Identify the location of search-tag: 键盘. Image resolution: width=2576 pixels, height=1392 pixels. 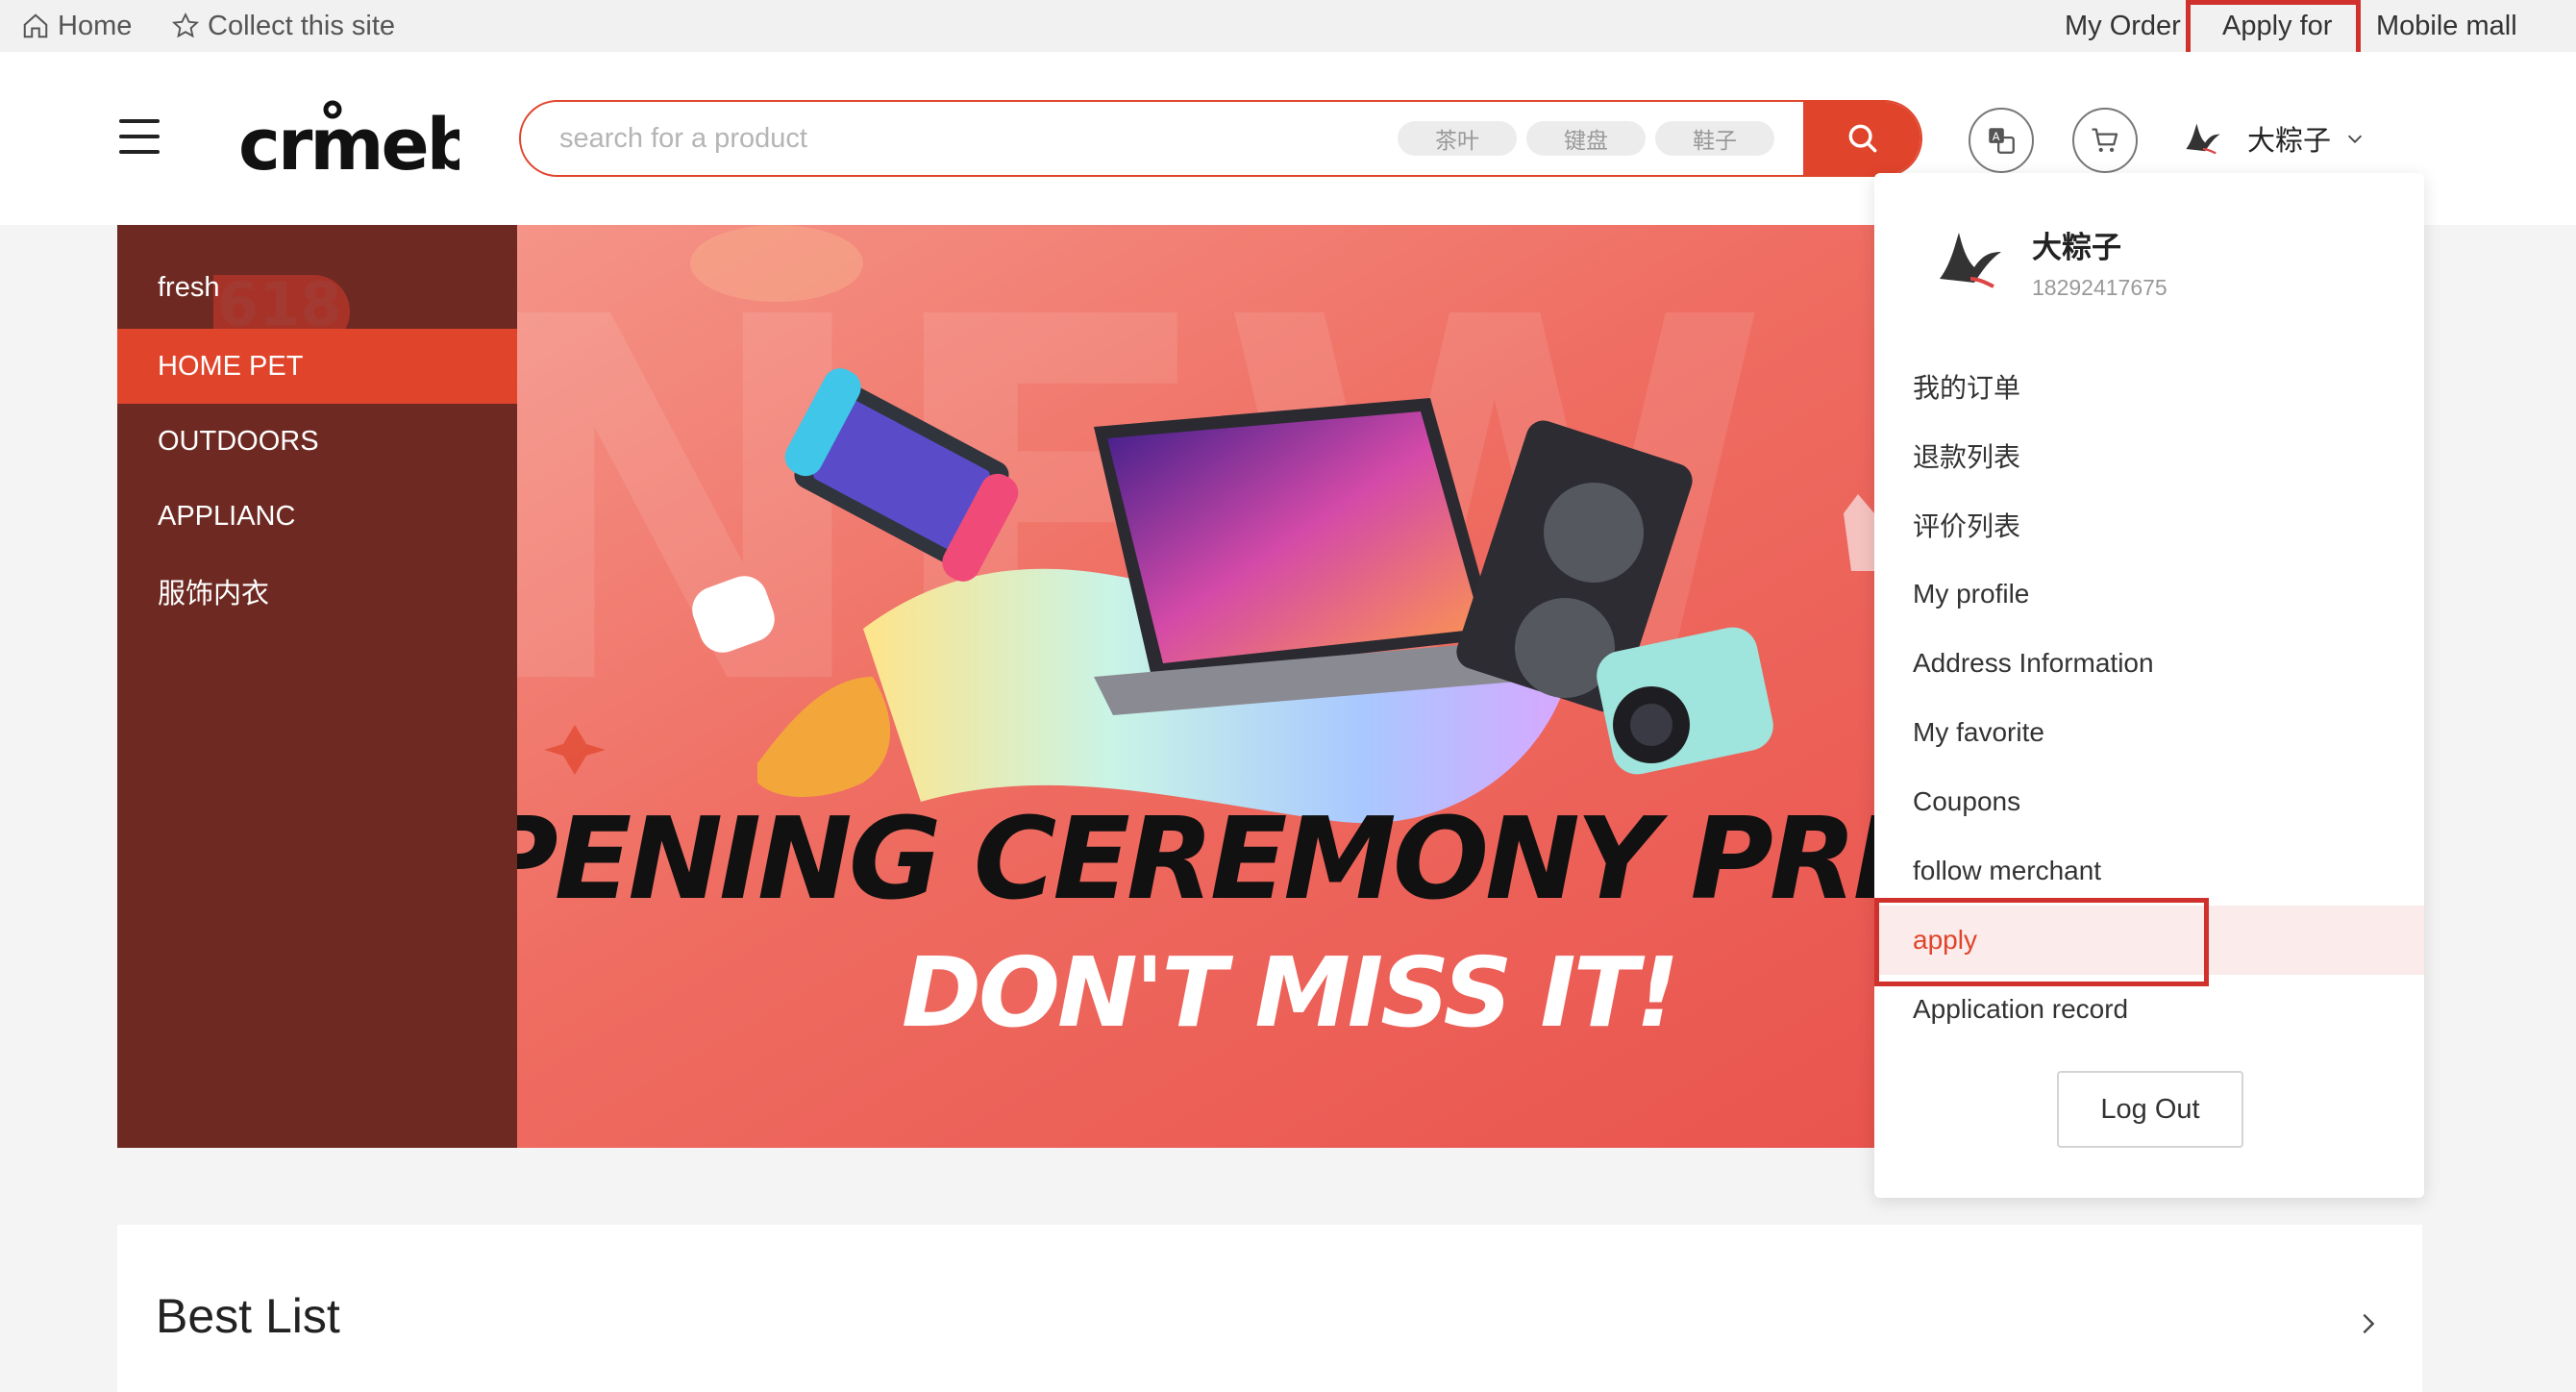
(1586, 138).